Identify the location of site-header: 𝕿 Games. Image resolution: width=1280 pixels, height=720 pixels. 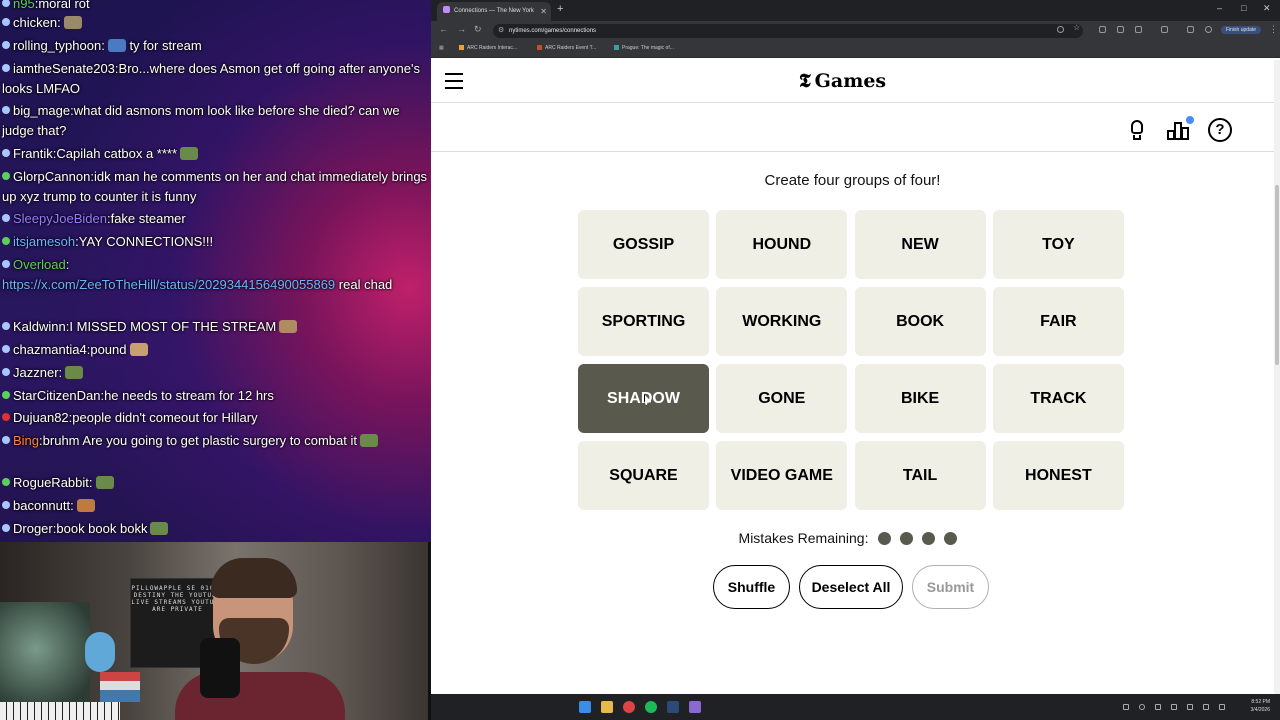
(852, 81).